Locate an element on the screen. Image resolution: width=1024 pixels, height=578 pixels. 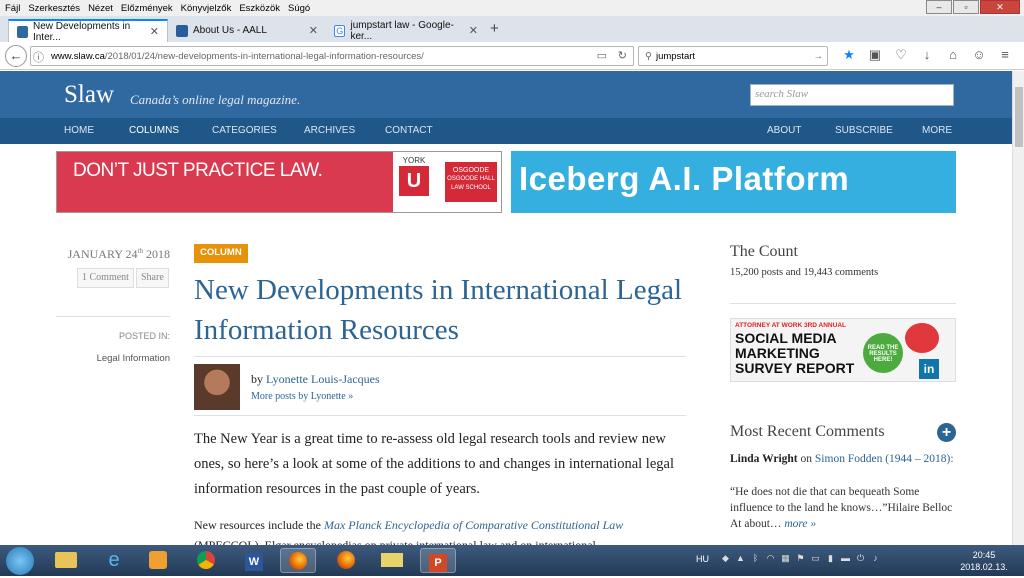
word-icon: W is located at coordinates (254, 560).